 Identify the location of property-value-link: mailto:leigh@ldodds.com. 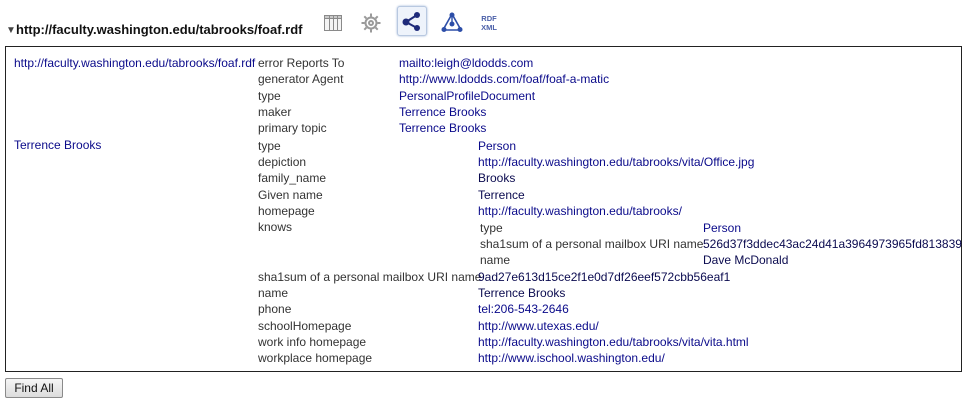
(466, 63).